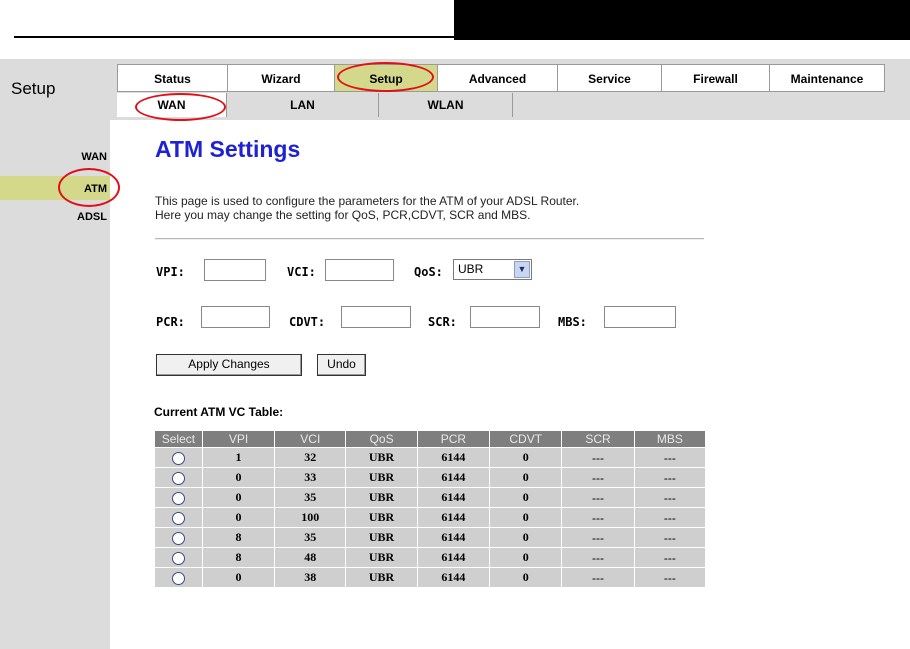 This screenshot has height=649, width=910. I want to click on sidebar-item-adsl: ADSL, so click(92, 217).